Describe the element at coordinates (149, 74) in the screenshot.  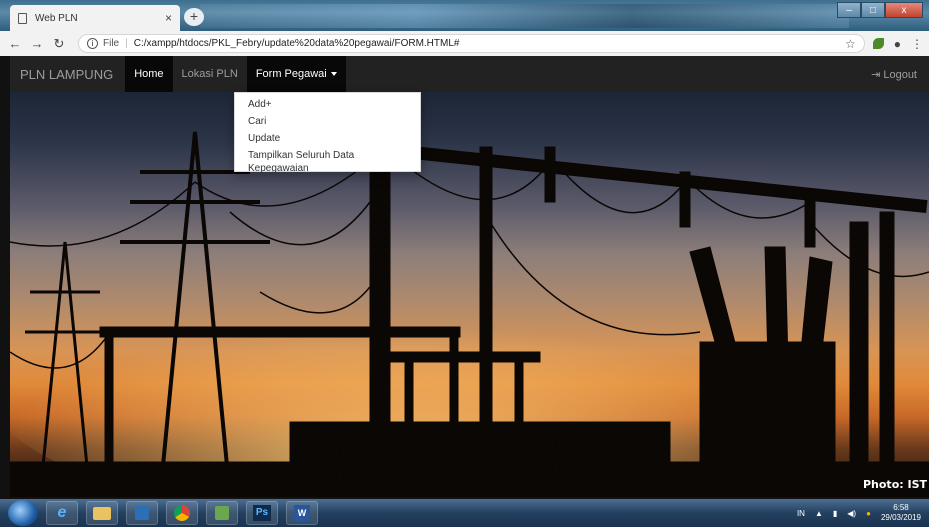
I see `nav-home: Home` at that location.